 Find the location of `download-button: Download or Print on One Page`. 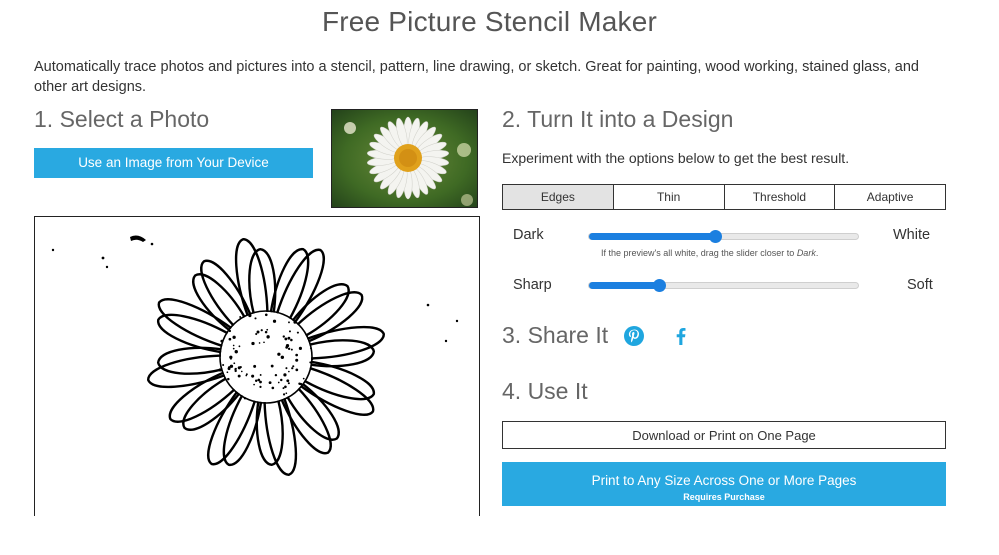

download-button: Download or Print on One Page is located at coordinates (724, 435).